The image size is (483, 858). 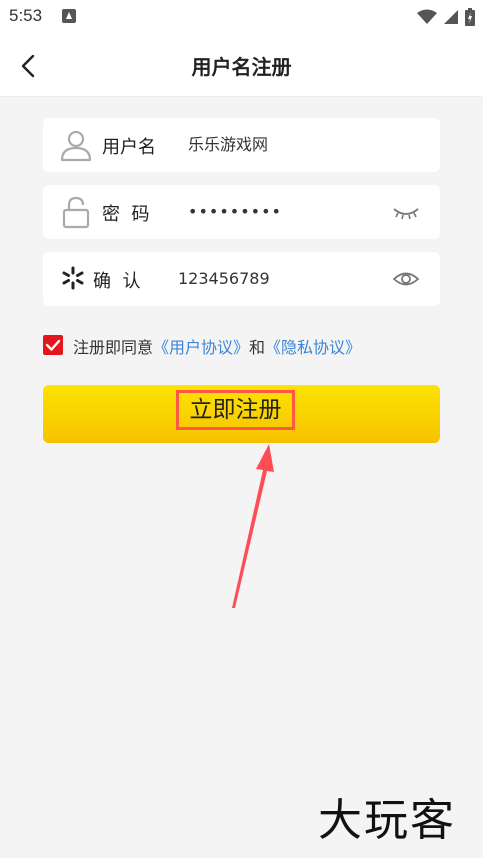 I want to click on agreement-text: 注册即同意《用户协议》和《隐私协议》, so click(x=217, y=346).